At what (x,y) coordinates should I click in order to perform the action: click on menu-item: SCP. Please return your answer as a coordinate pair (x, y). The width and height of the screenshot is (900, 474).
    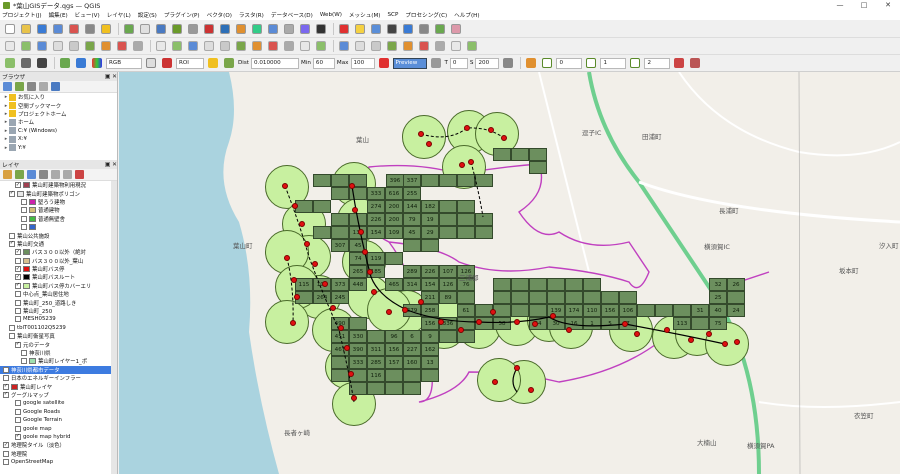
    Looking at the image, I should click on (392, 15).